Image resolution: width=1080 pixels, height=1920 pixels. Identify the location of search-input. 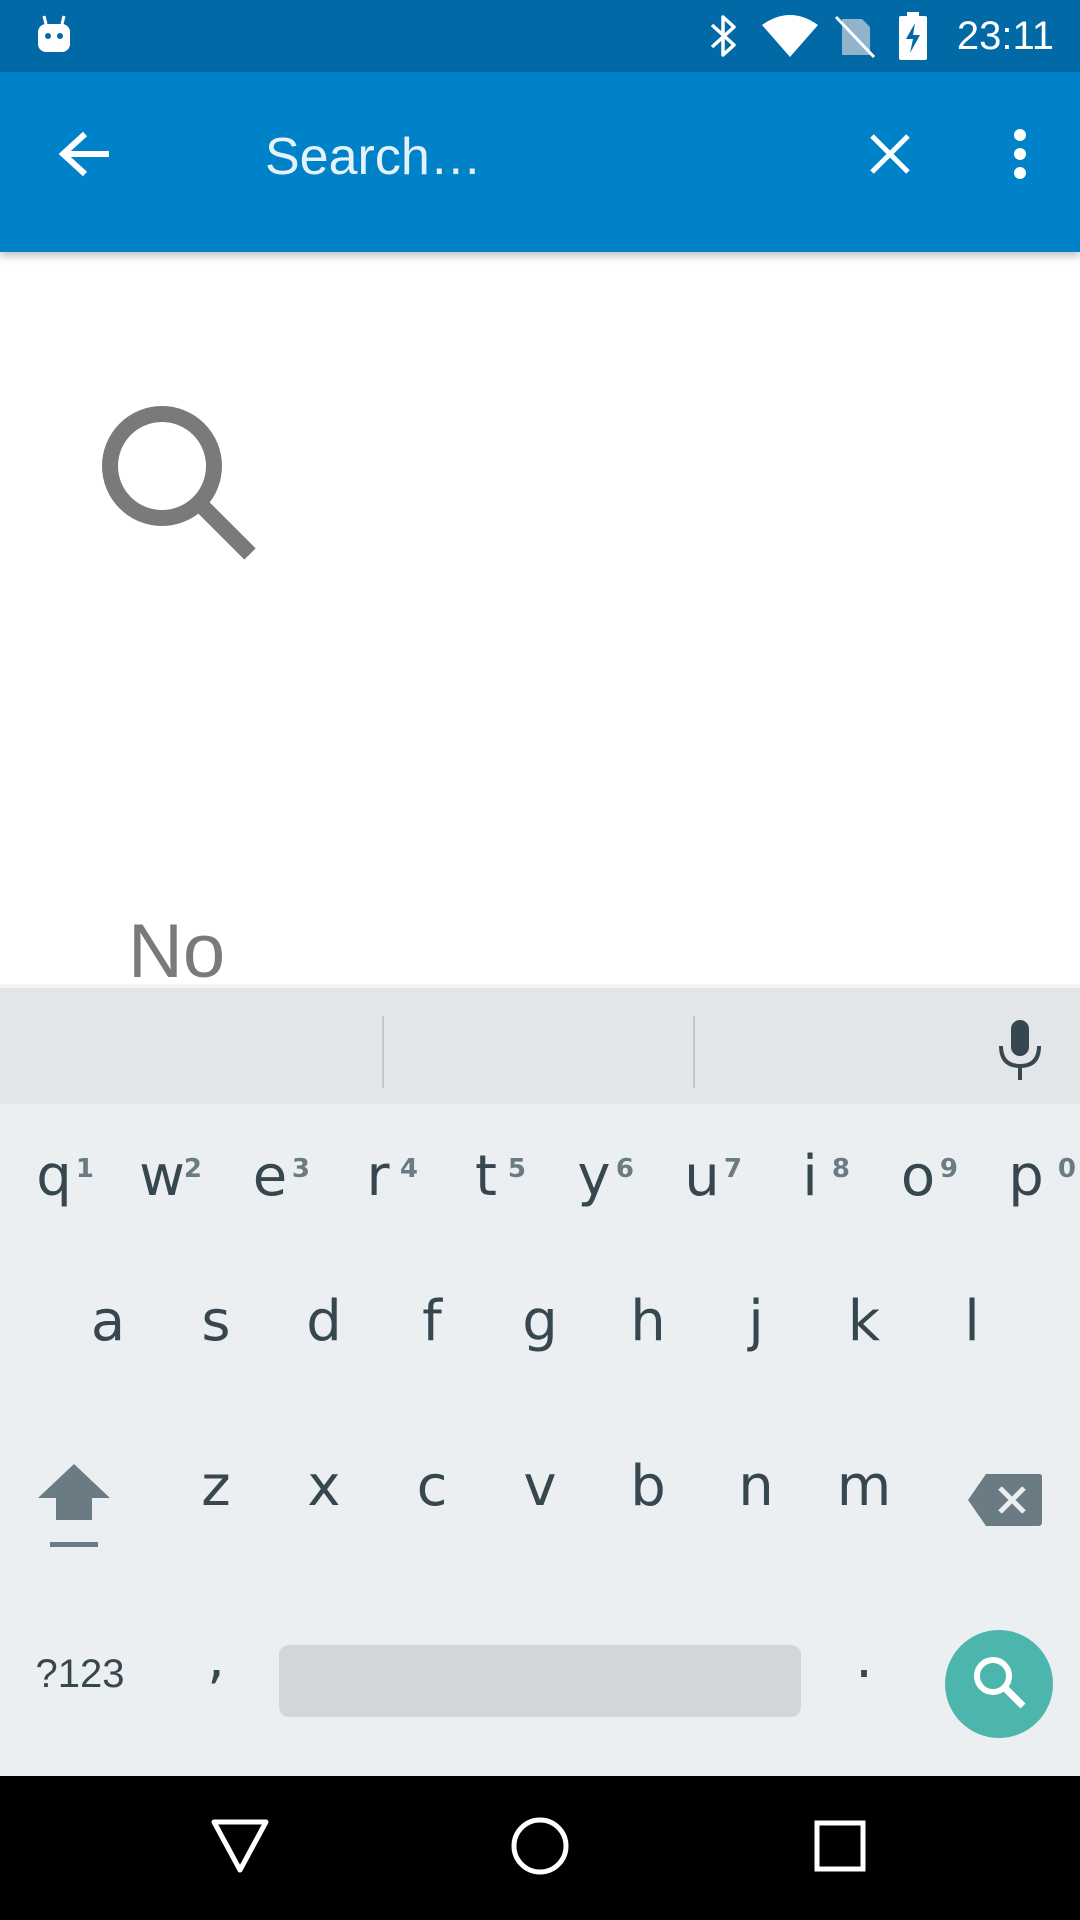
(543, 157).